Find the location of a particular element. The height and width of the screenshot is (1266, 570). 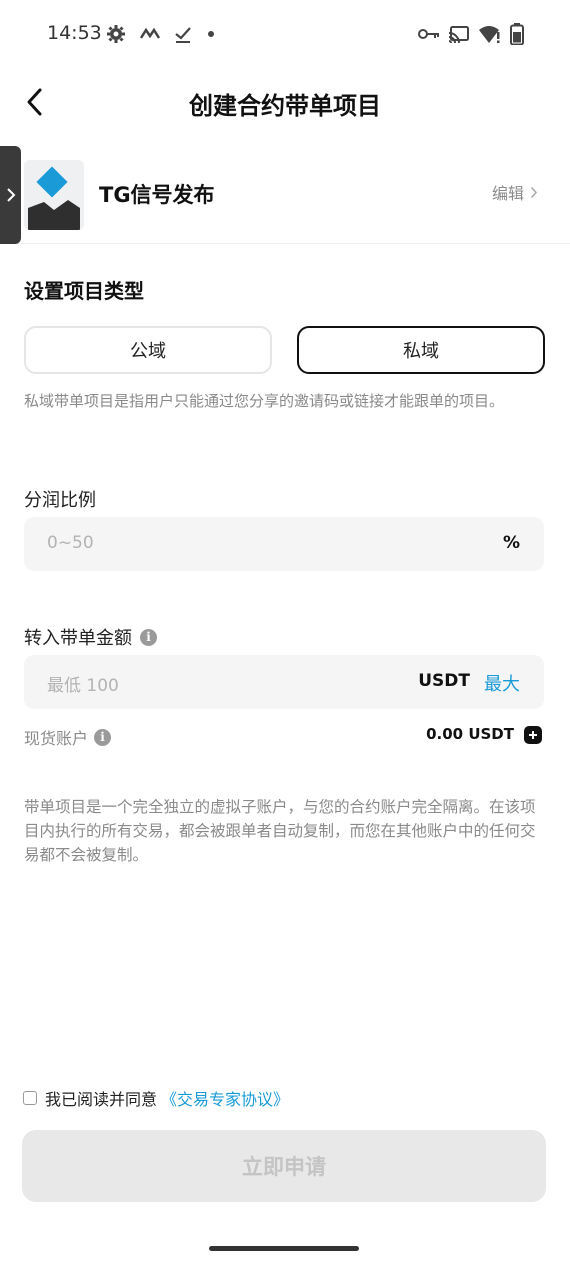

wifi-alert-icon is located at coordinates (489, 34).